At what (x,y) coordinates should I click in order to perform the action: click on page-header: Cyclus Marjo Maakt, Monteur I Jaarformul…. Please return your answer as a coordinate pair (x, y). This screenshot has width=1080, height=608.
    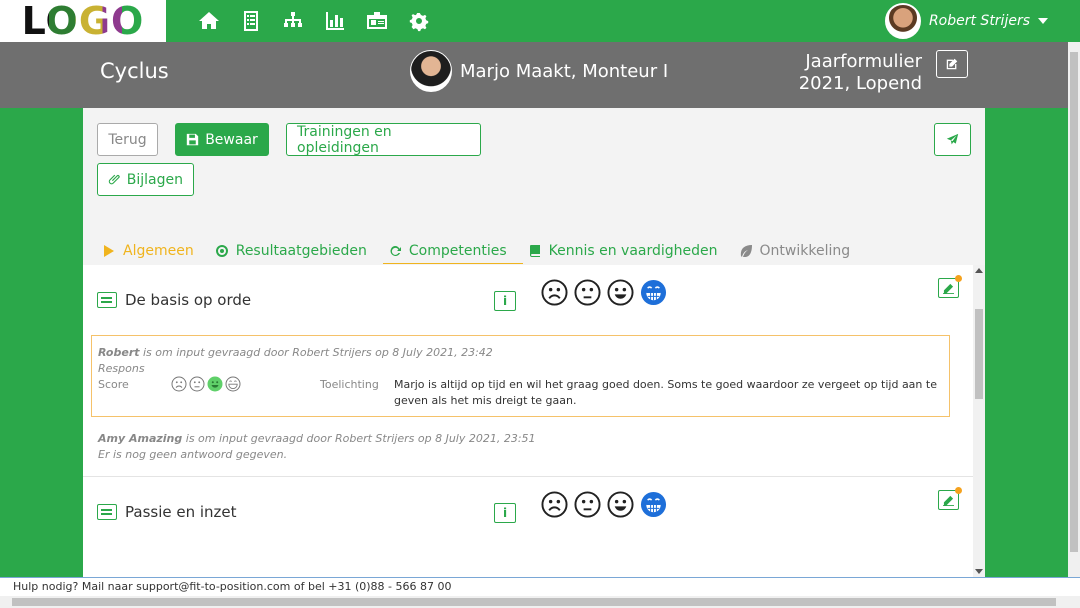
    Looking at the image, I should click on (534, 75).